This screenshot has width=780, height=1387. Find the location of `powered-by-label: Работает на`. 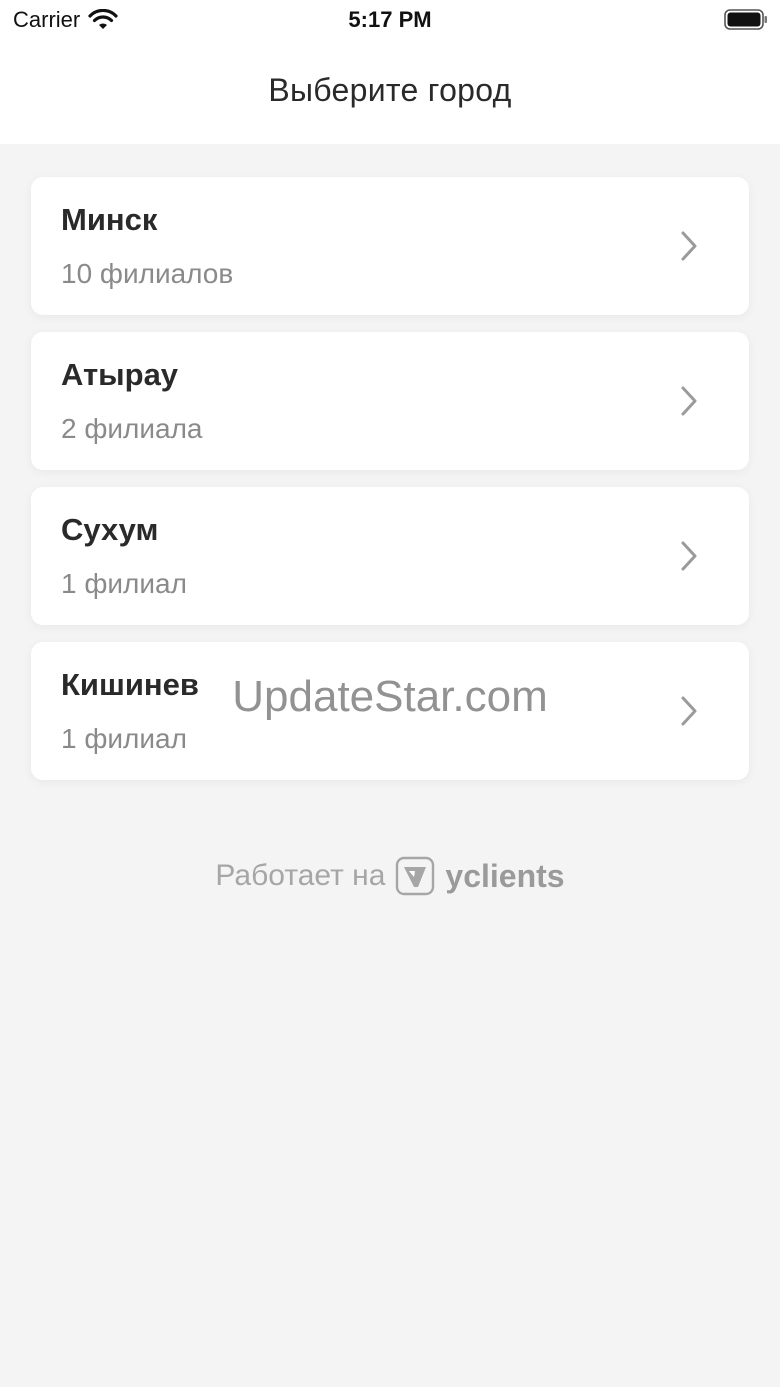

powered-by-label: Работает на is located at coordinates (300, 875).